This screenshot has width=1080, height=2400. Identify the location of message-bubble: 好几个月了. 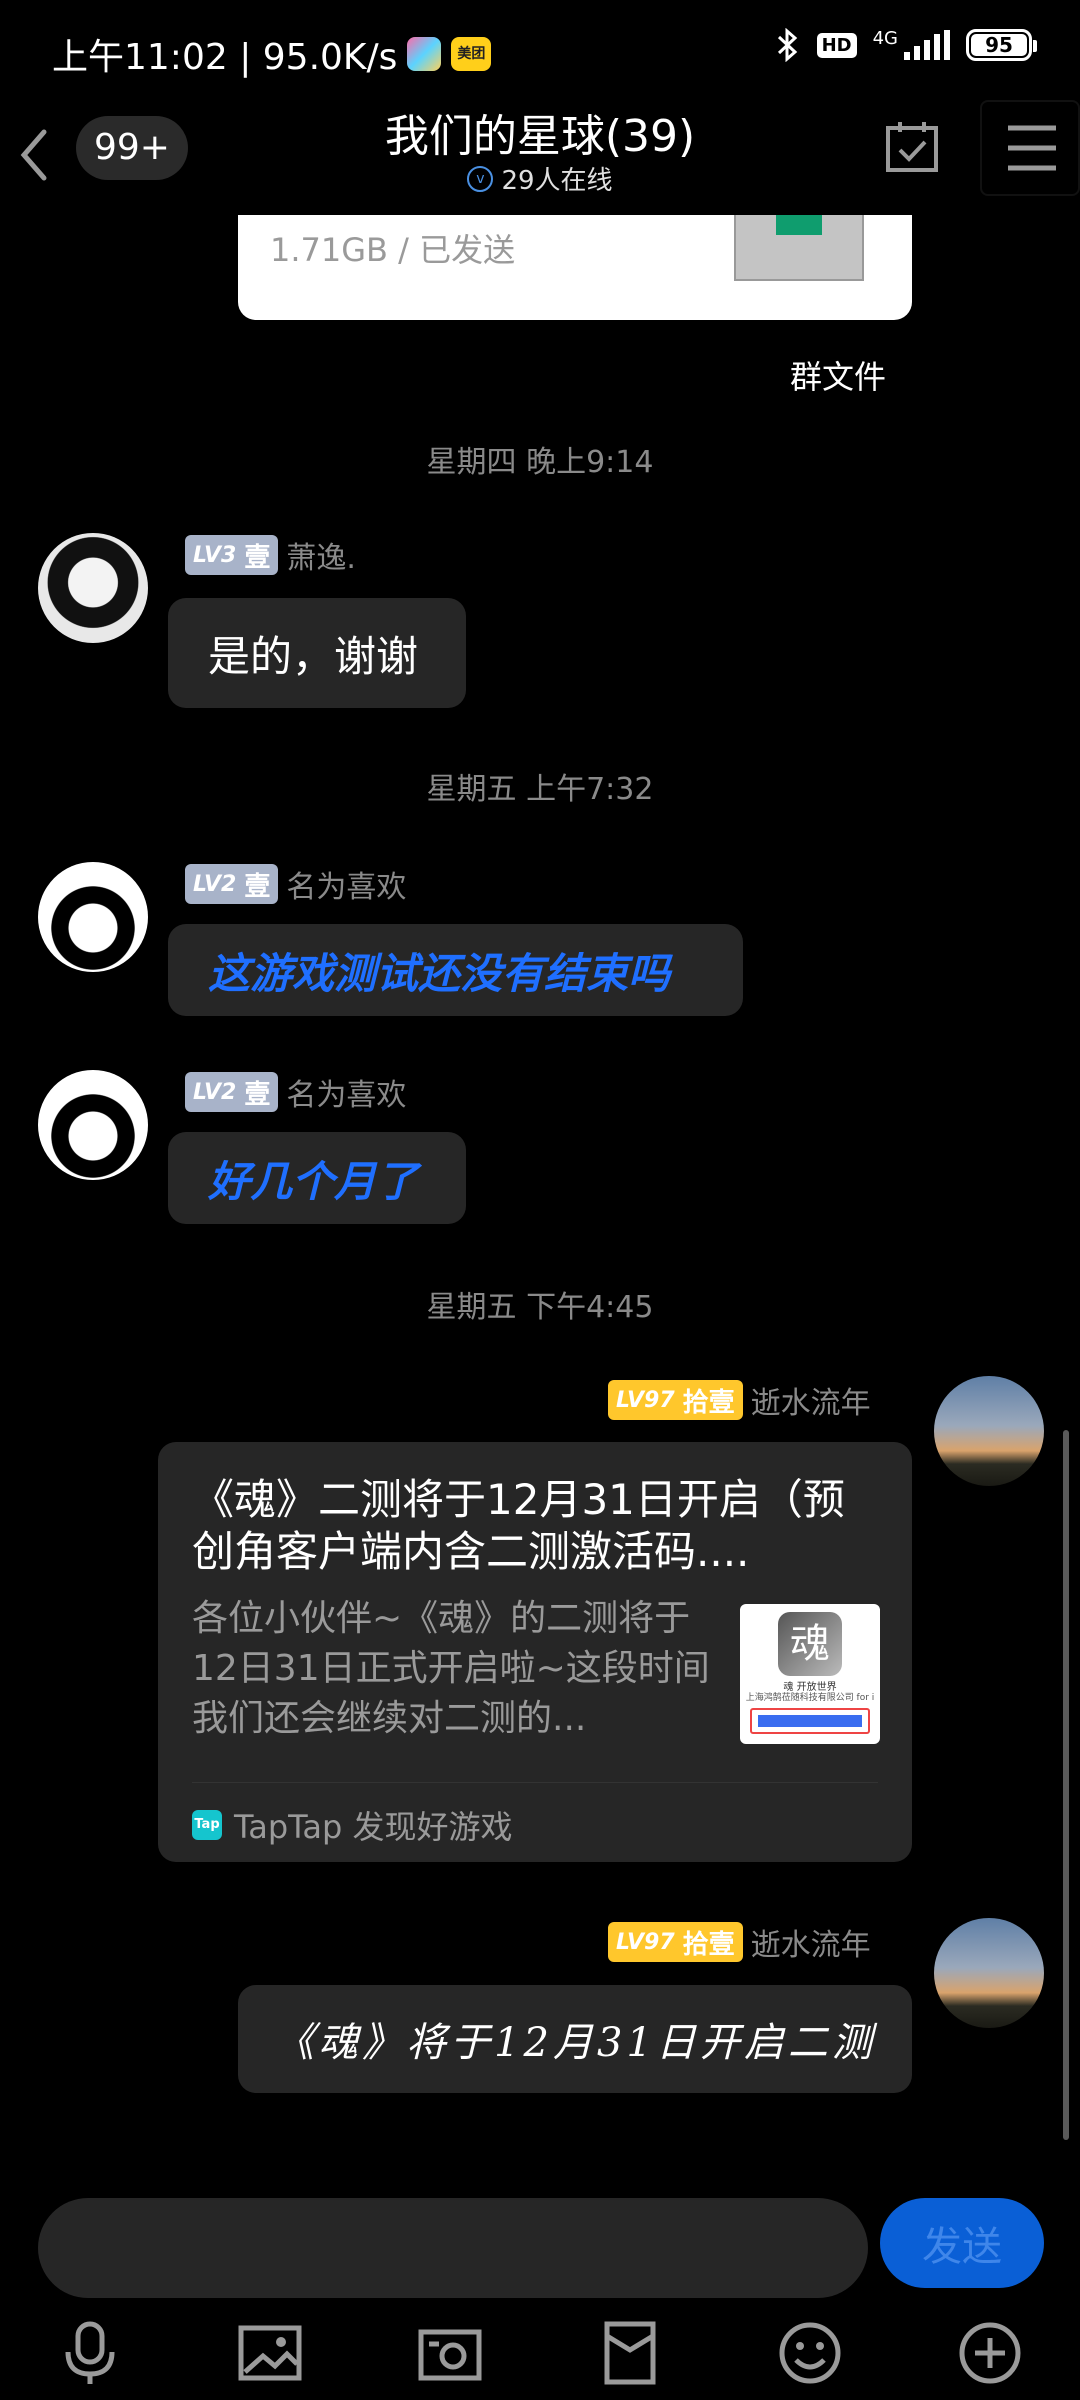
(317, 1178).